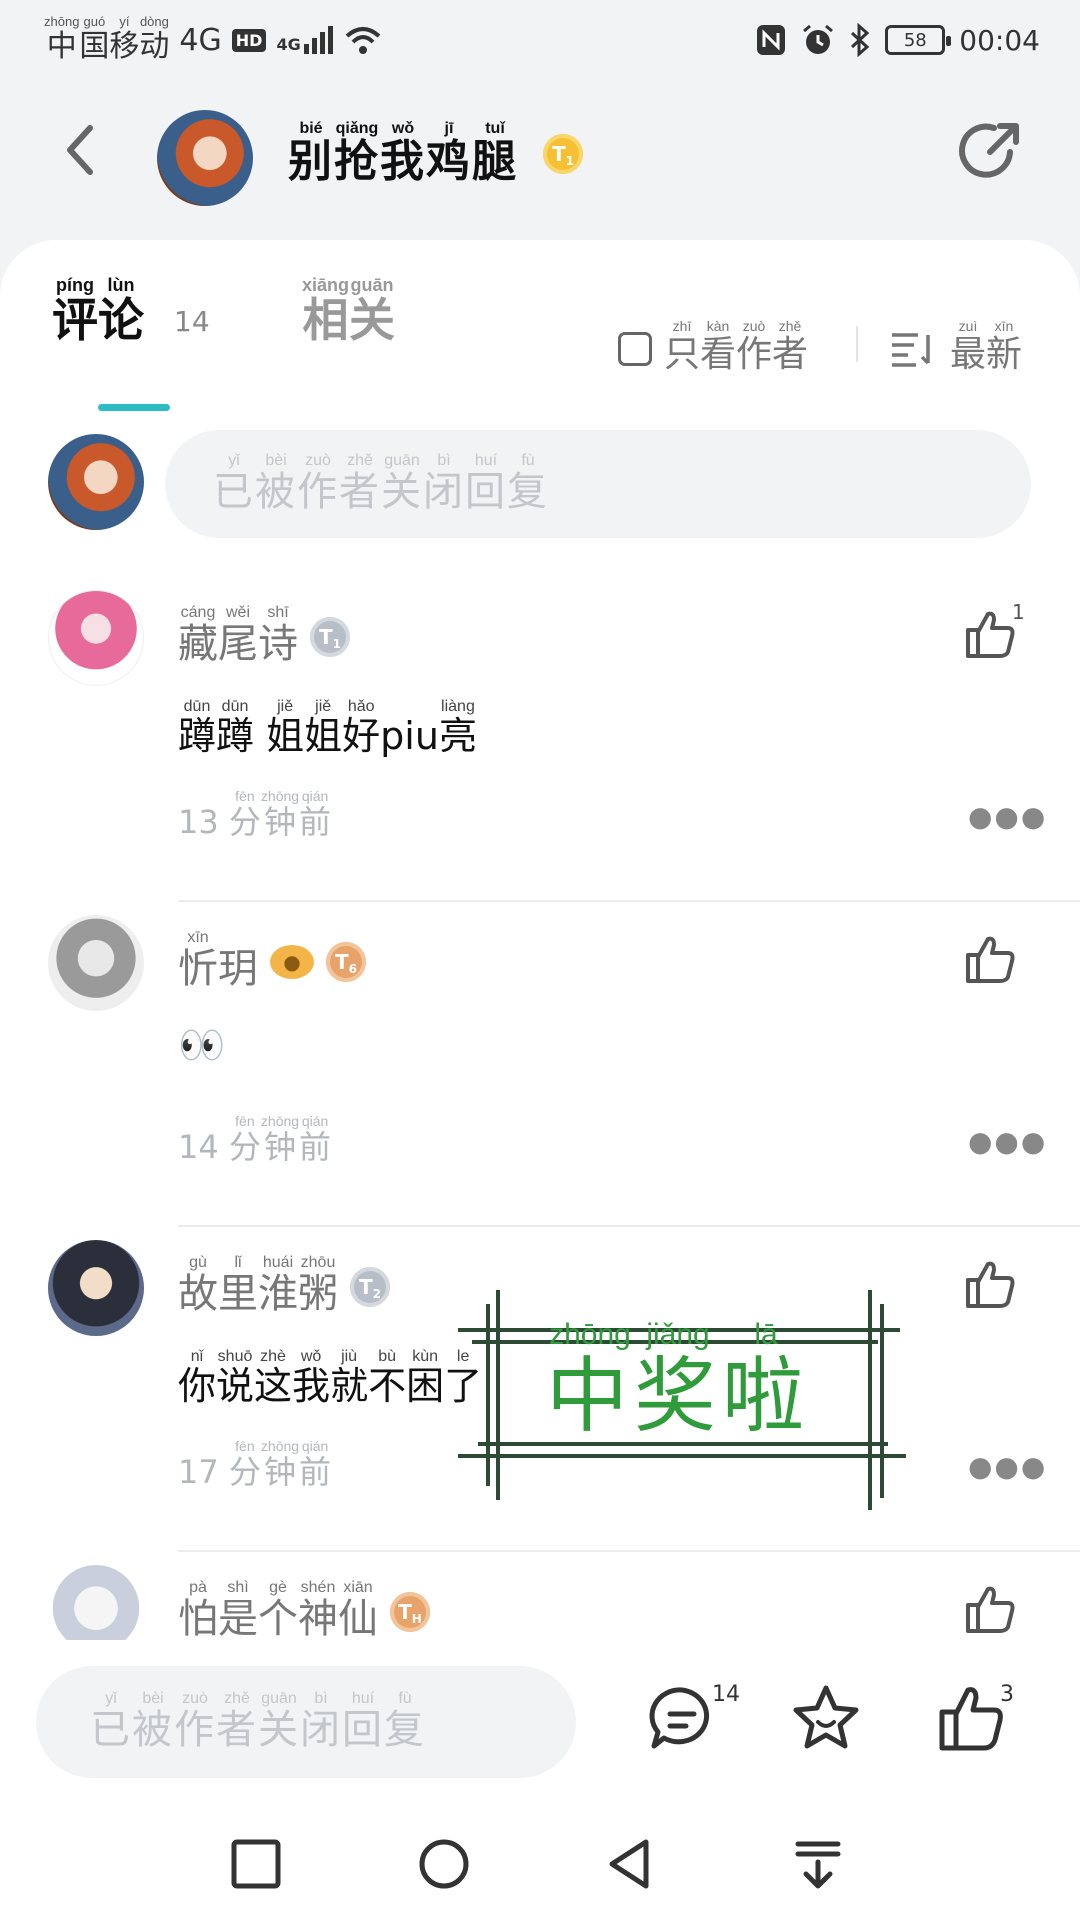 This screenshot has width=1080, height=1920. I want to click on like-count: 3, so click(1007, 1694).